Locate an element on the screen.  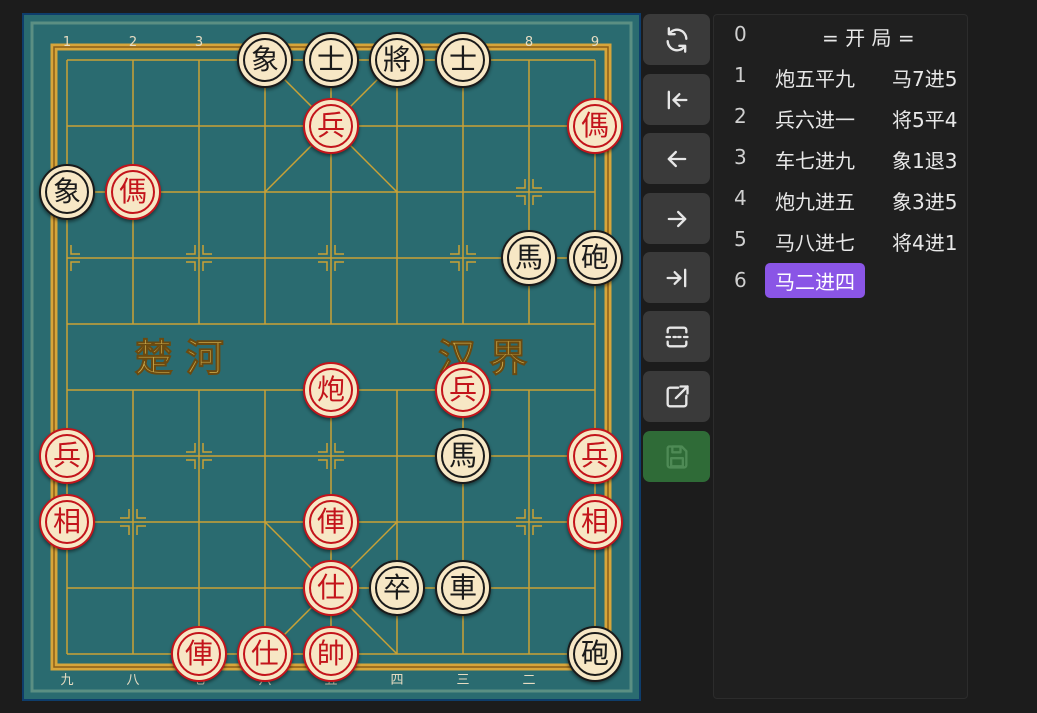
screenshot-button is located at coordinates (676, 336).